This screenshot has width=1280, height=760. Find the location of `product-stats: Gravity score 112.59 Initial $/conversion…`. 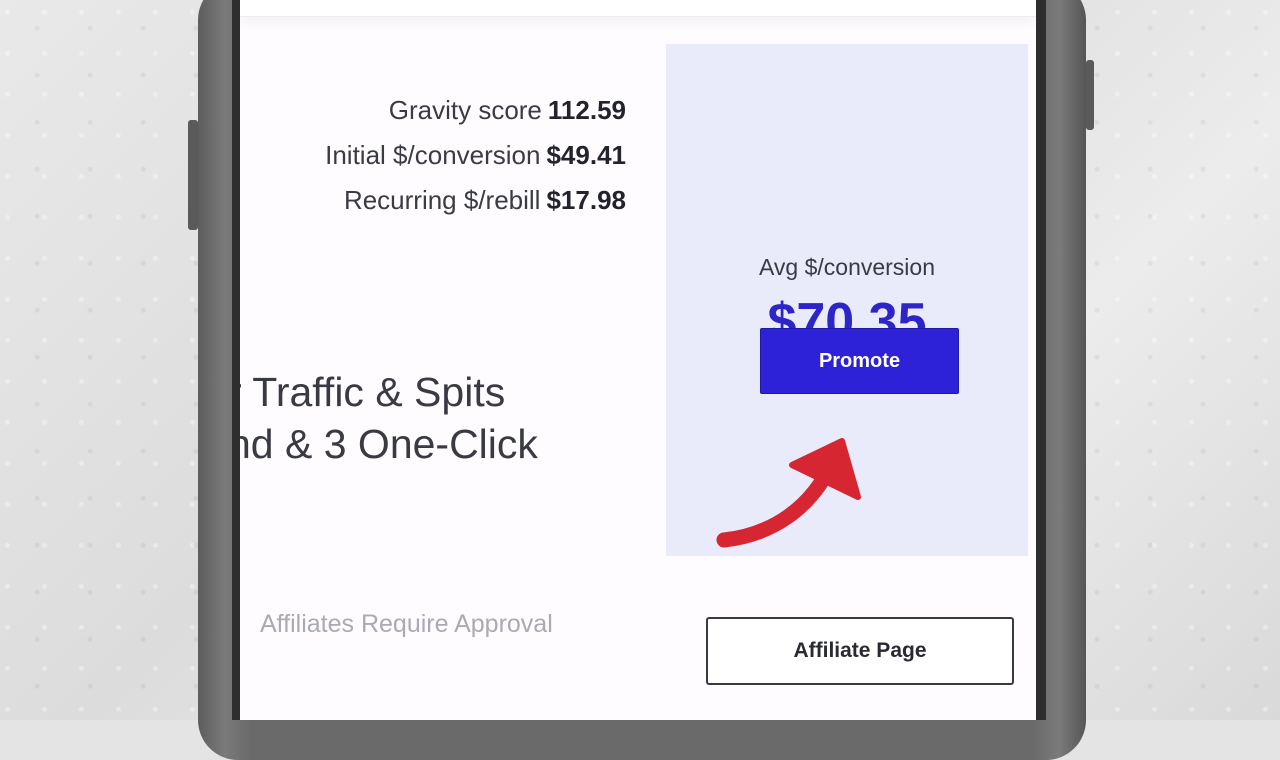

product-stats: Gravity score 112.59 Initial $/conversion… is located at coordinates (475, 155).